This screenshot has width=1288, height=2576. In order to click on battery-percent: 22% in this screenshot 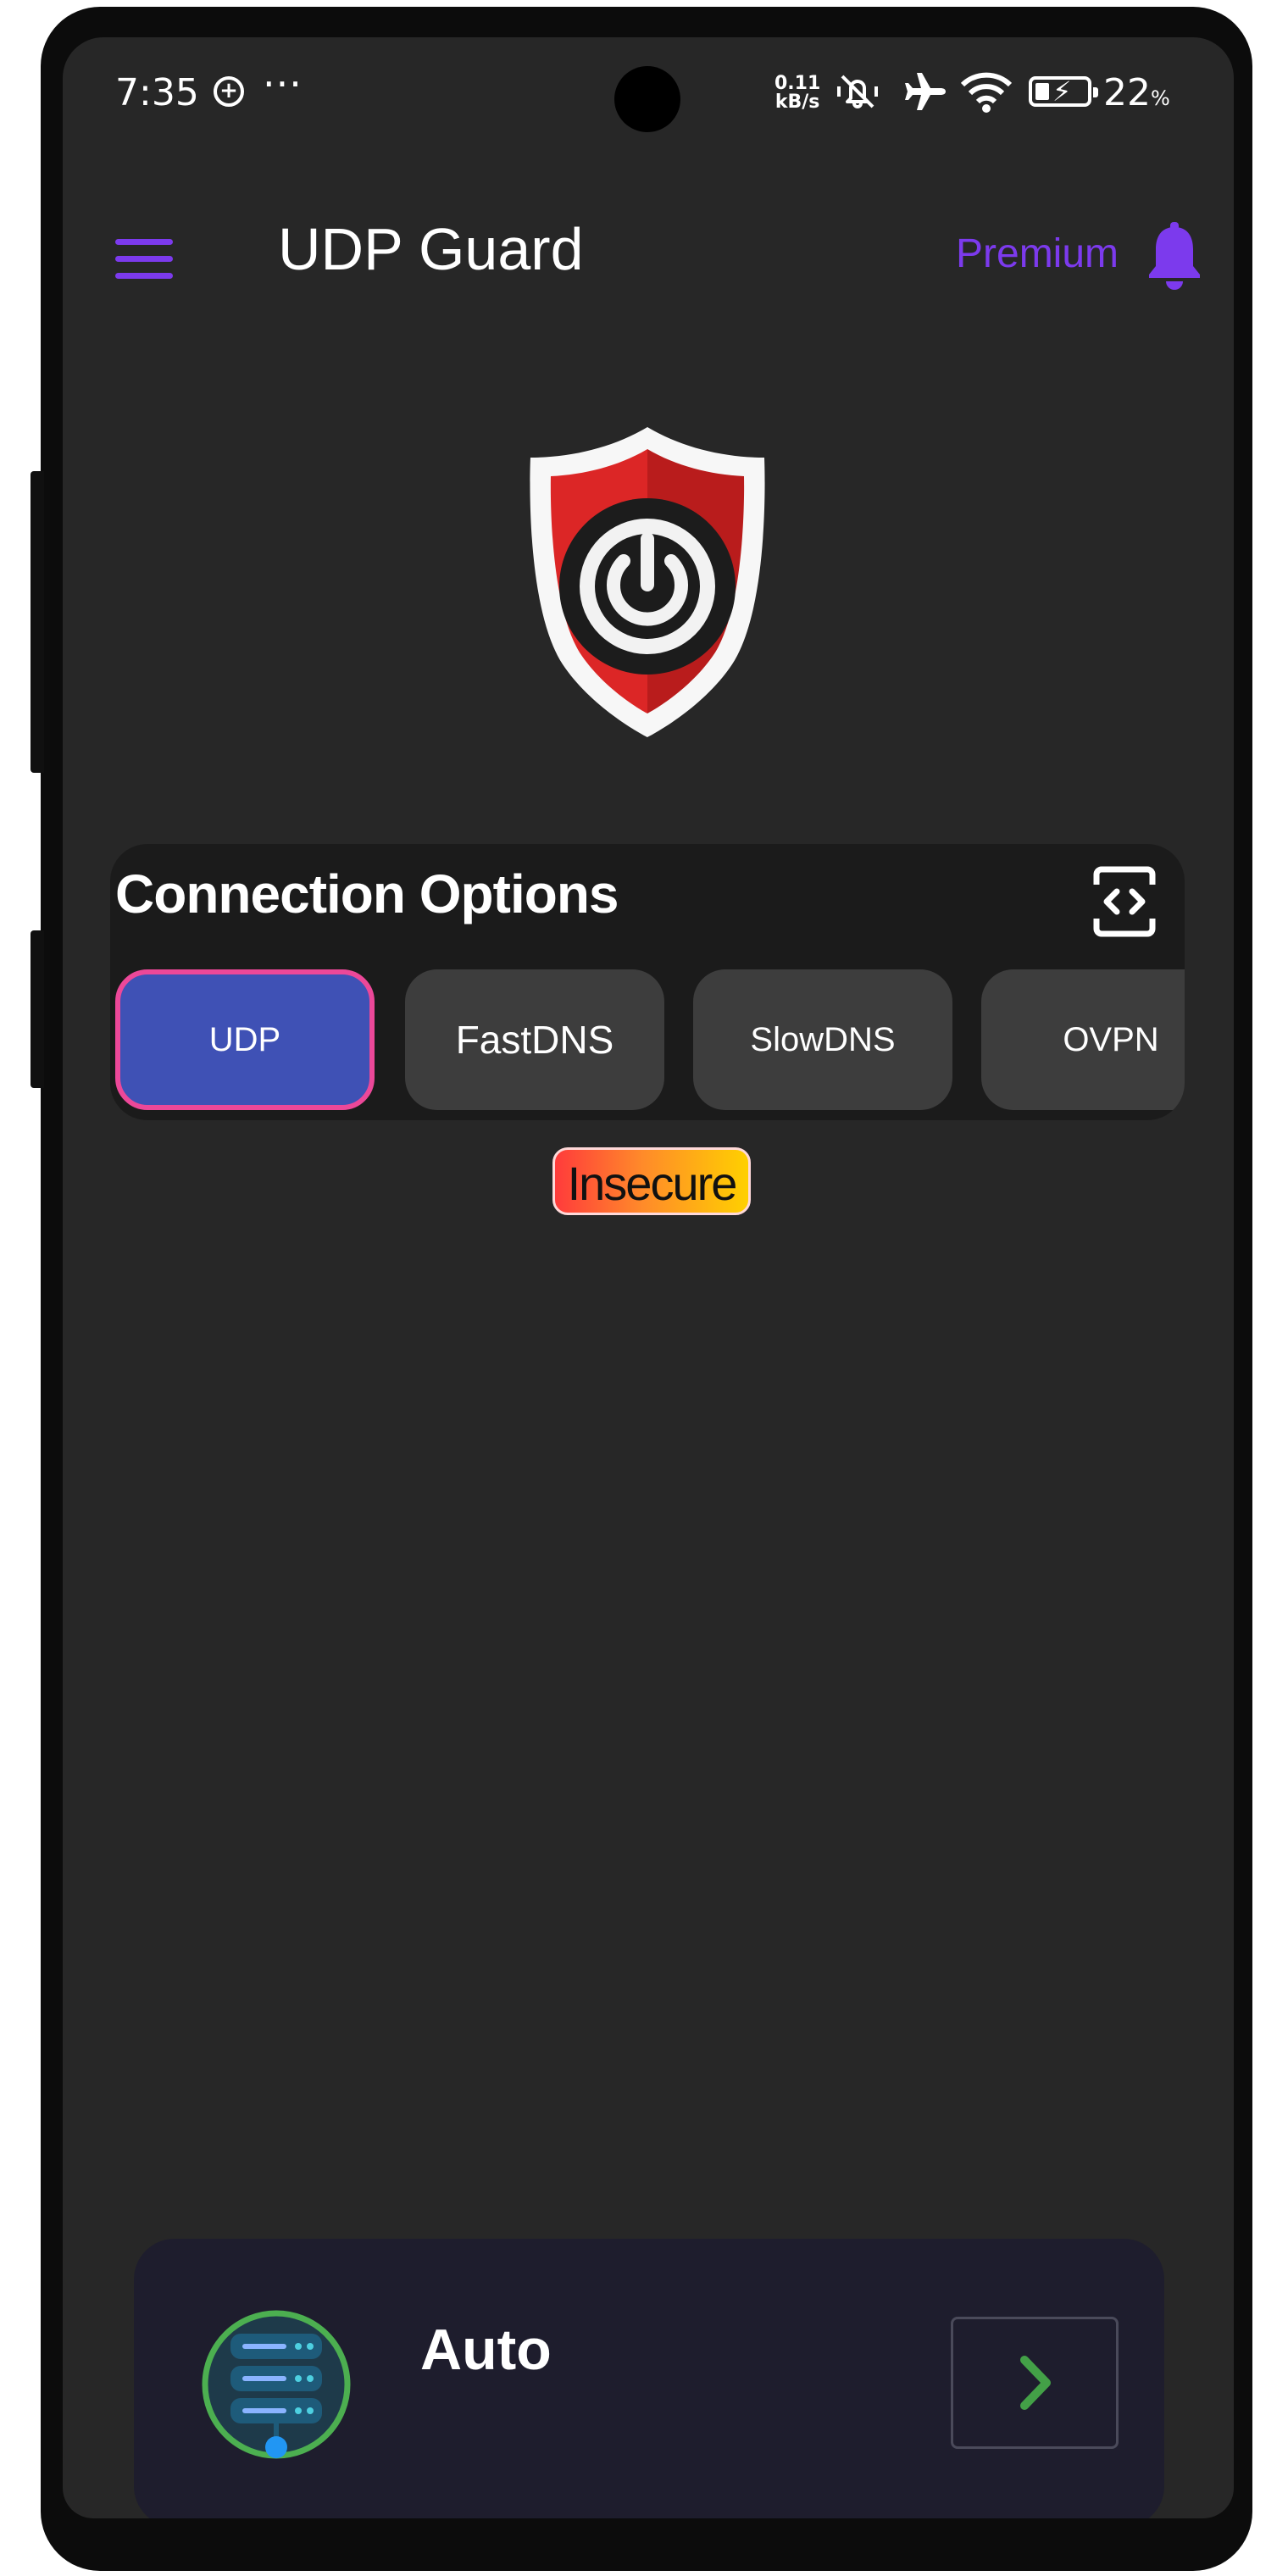, I will do `click(1136, 92)`.